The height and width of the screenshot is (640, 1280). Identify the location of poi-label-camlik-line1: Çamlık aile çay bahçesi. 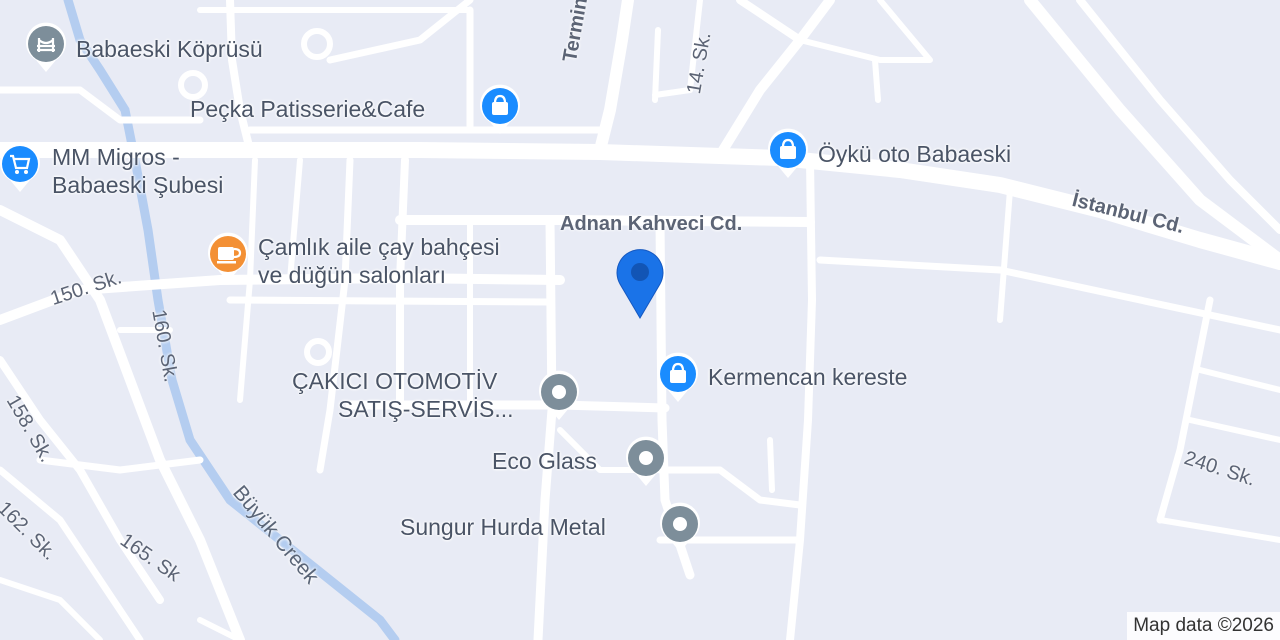
(379, 247).